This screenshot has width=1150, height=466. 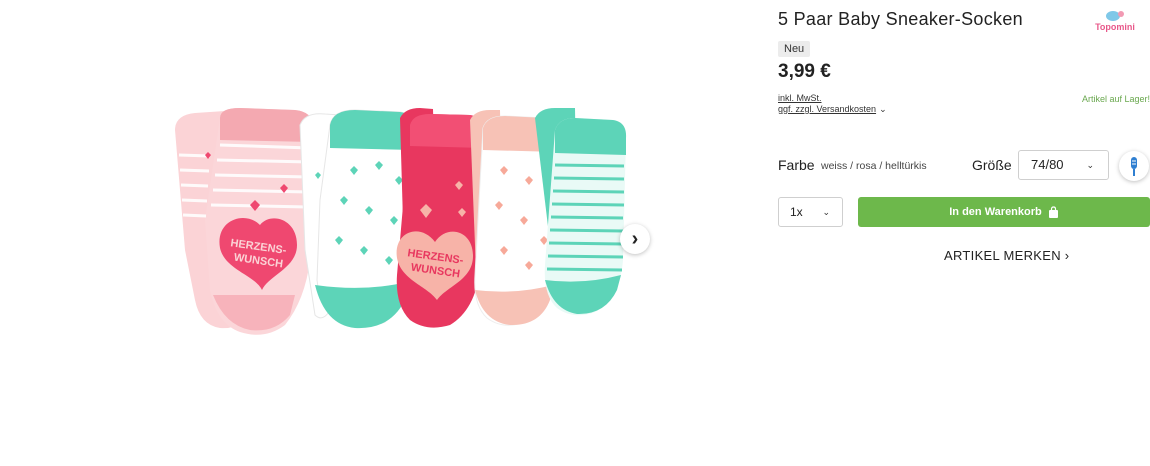 What do you see at coordinates (1115, 99) in the screenshot?
I see `stock-status: Artikel auf Lager!` at bounding box center [1115, 99].